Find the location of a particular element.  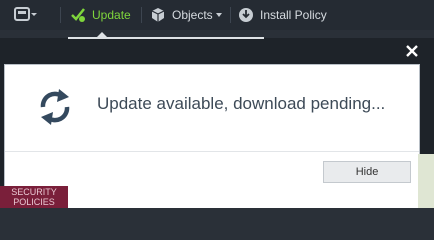

app-menu-button is located at coordinates (26, 15).